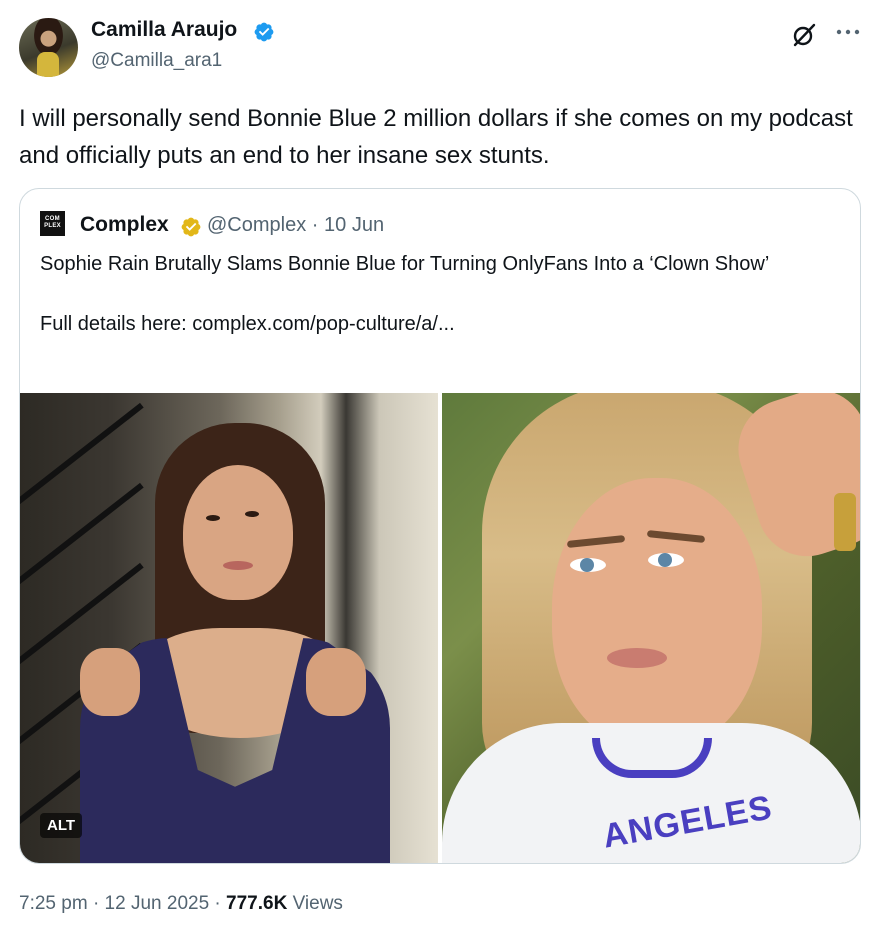 The height and width of the screenshot is (945, 884). What do you see at coordinates (53, 903) in the screenshot?
I see `tweet-time: 7:25 pm` at bounding box center [53, 903].